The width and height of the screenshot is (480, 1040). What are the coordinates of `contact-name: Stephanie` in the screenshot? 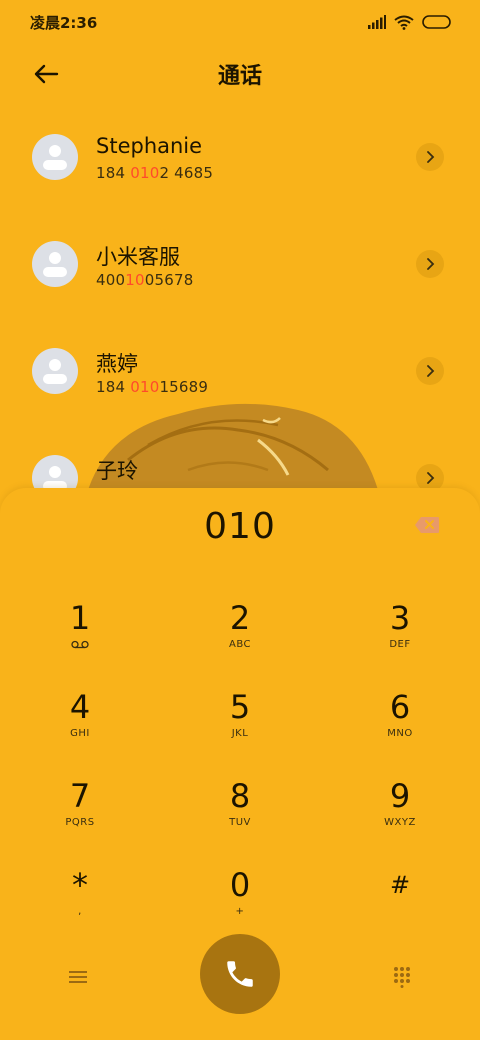 It's located at (149, 146).